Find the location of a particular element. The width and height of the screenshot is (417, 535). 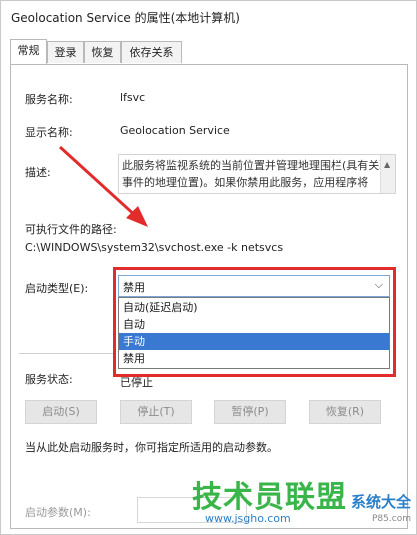

tab-logon: 登录 is located at coordinates (65, 52).